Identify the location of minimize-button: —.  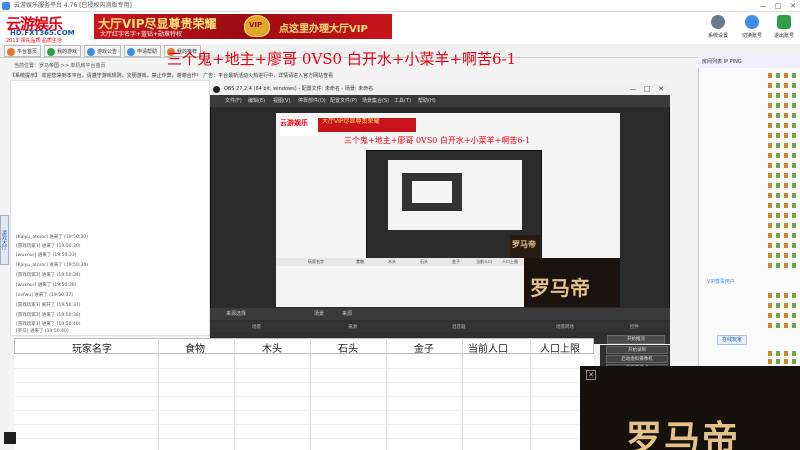
(763, 6).